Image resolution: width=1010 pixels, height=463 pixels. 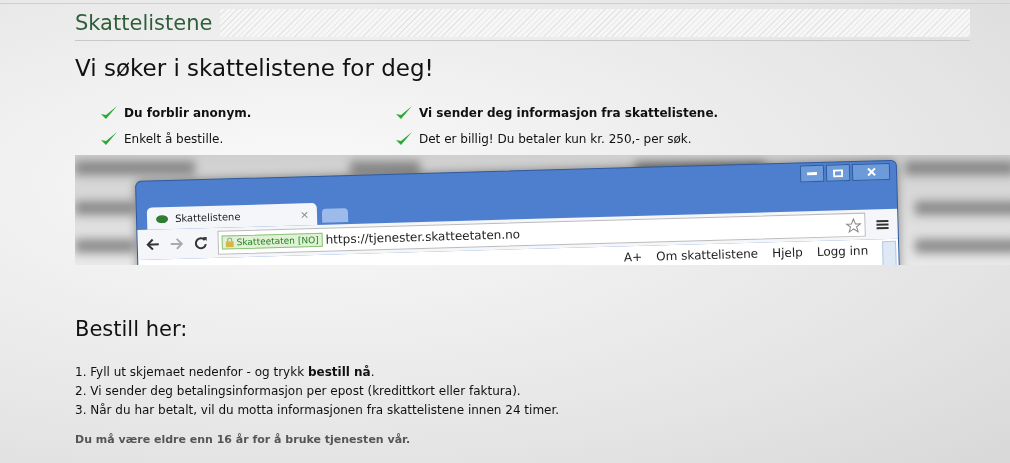 I want to click on feature-text: Det er billig! Du betaler kun kr. 250,- per søk., so click(x=555, y=139).